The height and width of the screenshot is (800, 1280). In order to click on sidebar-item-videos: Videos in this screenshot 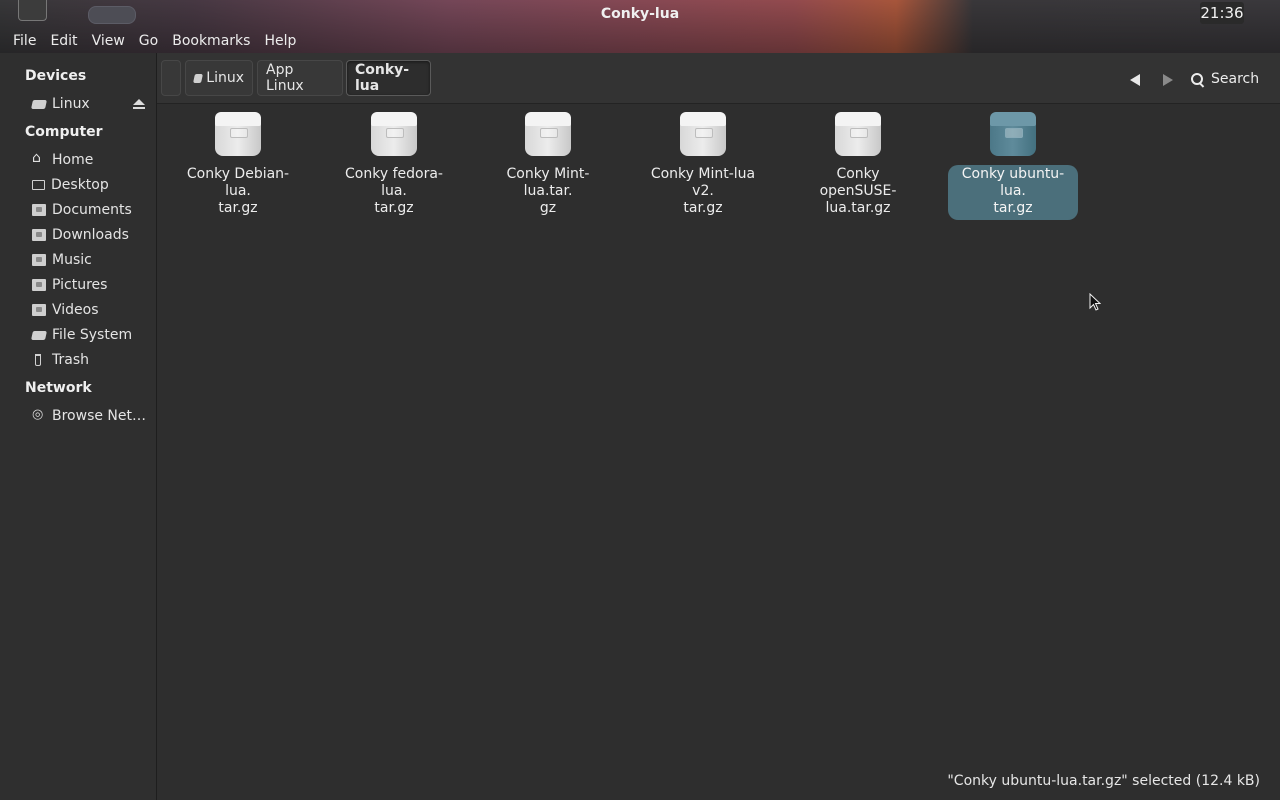, I will do `click(93, 310)`.